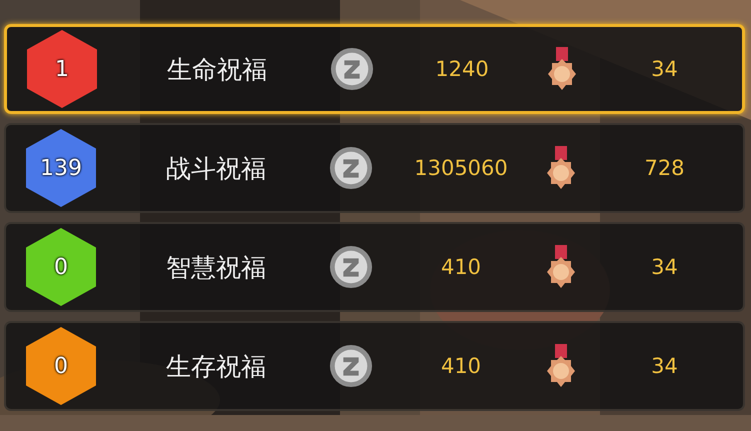  I want to click on count-text: 728, so click(664, 168).